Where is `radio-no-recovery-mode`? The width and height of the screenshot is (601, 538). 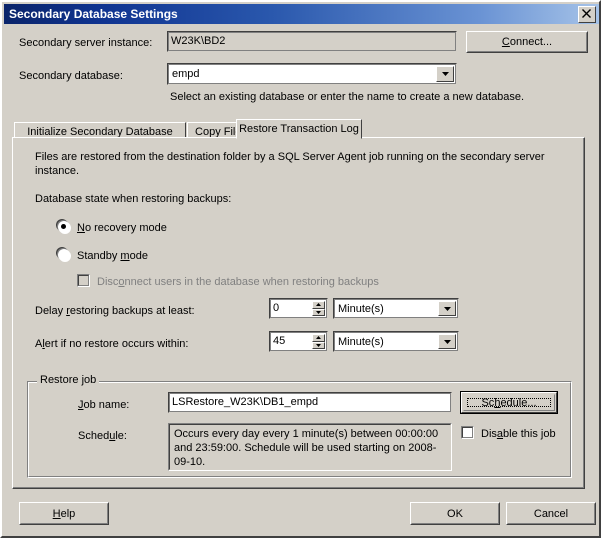 radio-no-recovery-mode is located at coordinates (64, 227).